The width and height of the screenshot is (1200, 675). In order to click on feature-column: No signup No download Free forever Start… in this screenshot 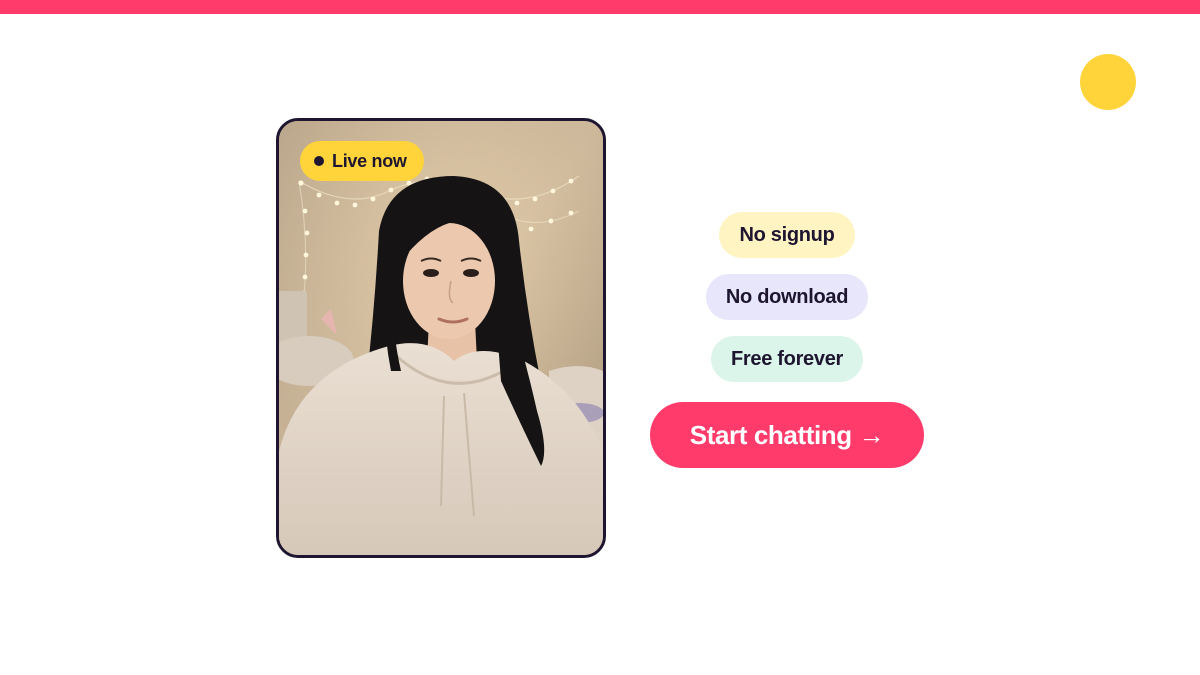, I will do `click(787, 340)`.